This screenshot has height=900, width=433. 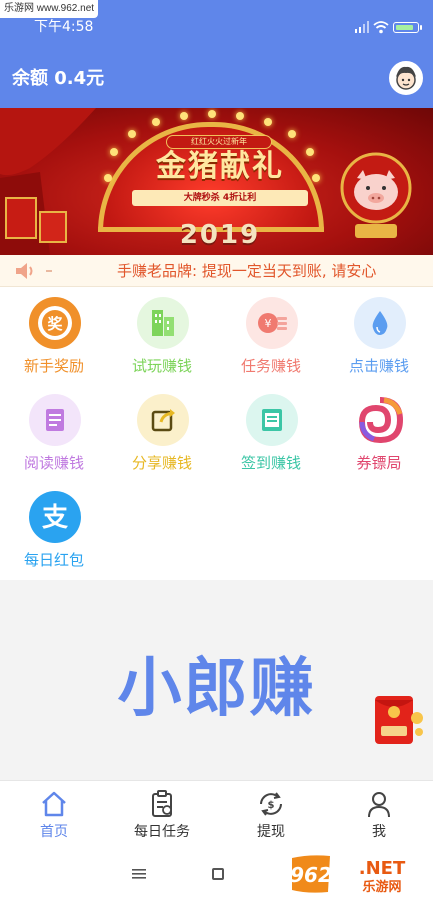 I want to click on watermark: 乐游网 www.962.net, so click(x=49, y=9).